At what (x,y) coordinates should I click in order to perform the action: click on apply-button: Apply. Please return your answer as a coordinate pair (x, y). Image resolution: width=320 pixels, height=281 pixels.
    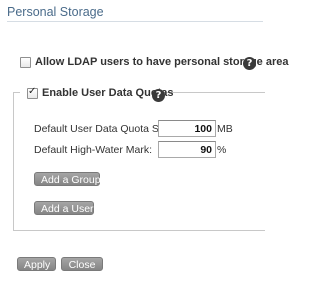
    Looking at the image, I should click on (36, 264).